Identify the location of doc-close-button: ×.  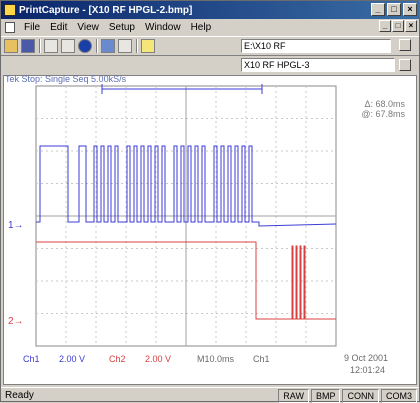
(411, 26).